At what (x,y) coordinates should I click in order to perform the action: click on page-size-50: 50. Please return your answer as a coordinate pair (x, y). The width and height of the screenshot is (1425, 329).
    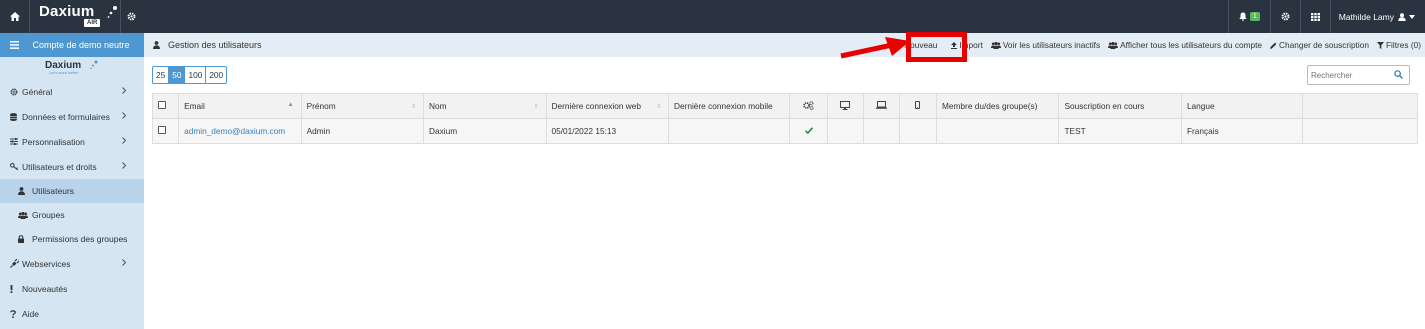
    Looking at the image, I should click on (177, 75).